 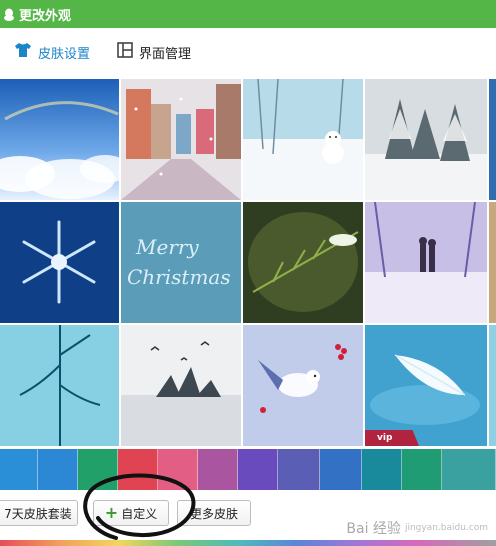 What do you see at coordinates (125, 52) in the screenshot?
I see `layout-icon` at bounding box center [125, 52].